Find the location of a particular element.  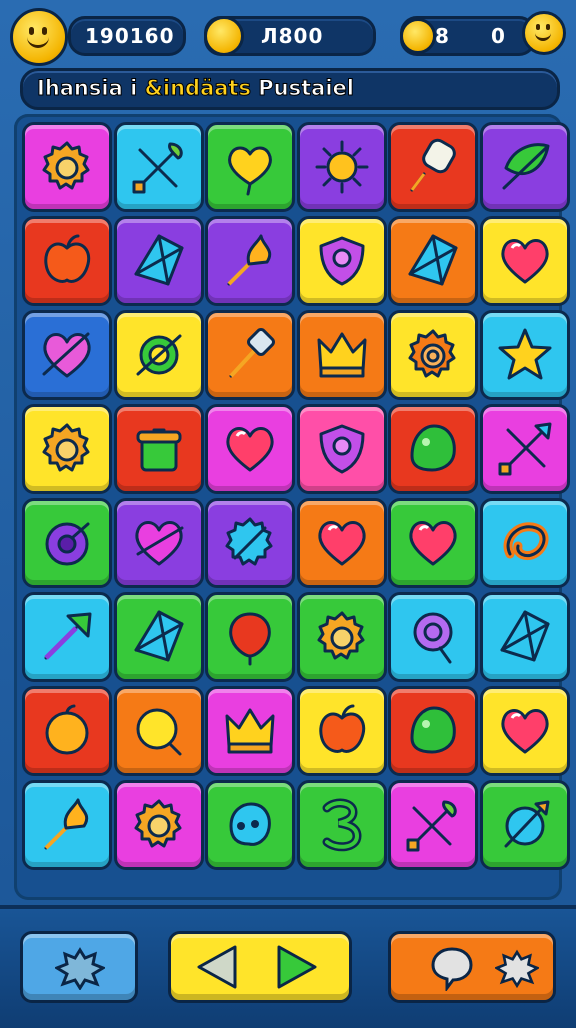

smiley-menu-icon is located at coordinates (544, 33).